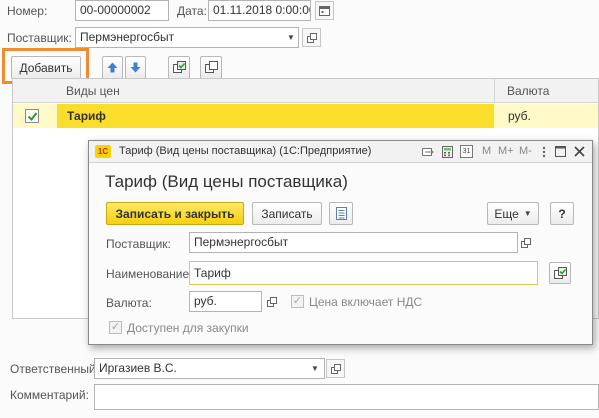  Describe the element at coordinates (138, 244) in the screenshot. I see `dialog-supplier-label: Поставщик:` at that location.